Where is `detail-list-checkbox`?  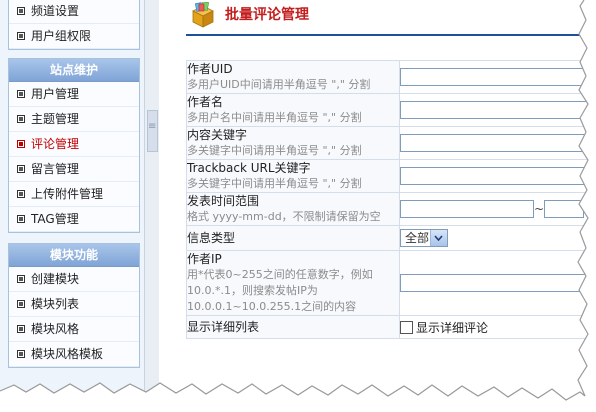
detail-list-checkbox is located at coordinates (406, 327).